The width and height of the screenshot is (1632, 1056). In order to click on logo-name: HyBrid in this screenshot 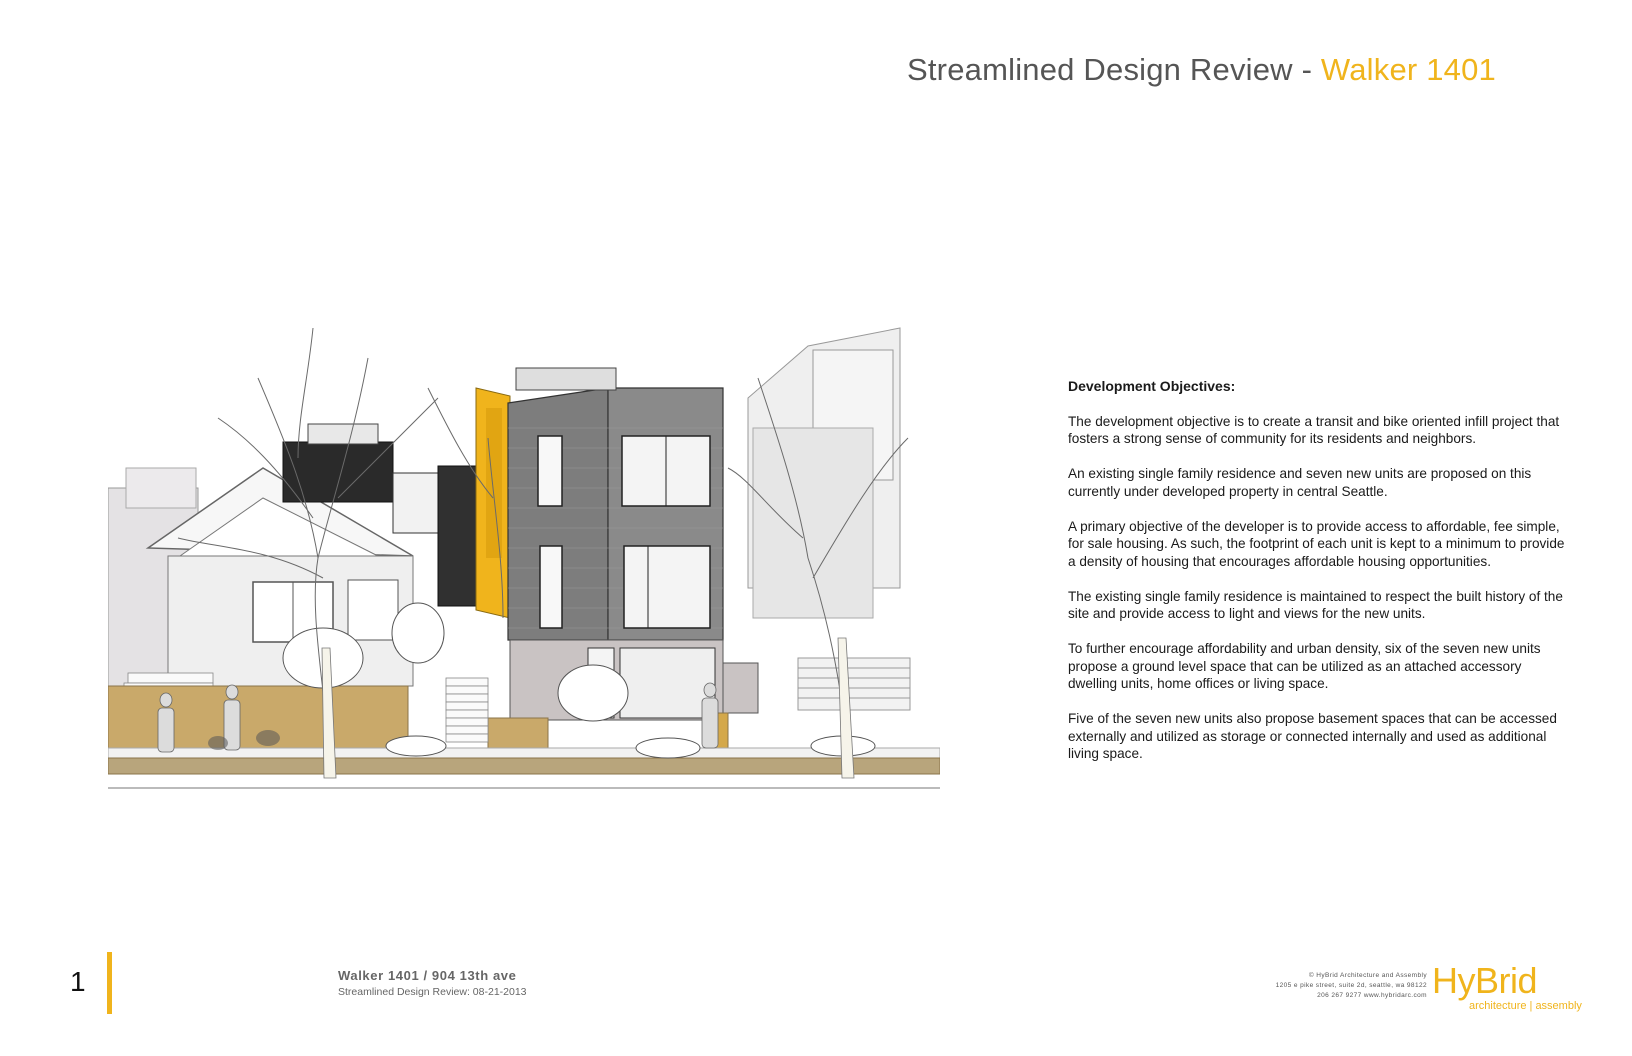, I will do `click(1485, 980)`.